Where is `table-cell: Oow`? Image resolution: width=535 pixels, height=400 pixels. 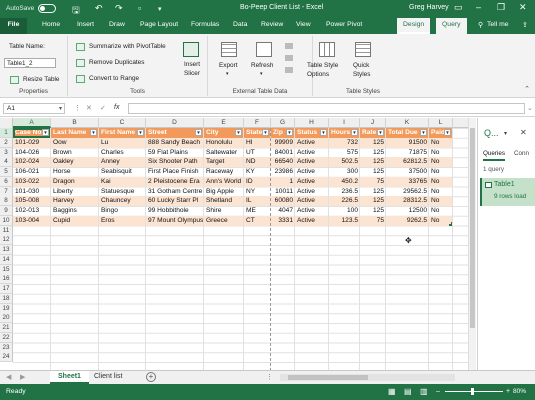
table-cell: Oow is located at coordinates (75, 142).